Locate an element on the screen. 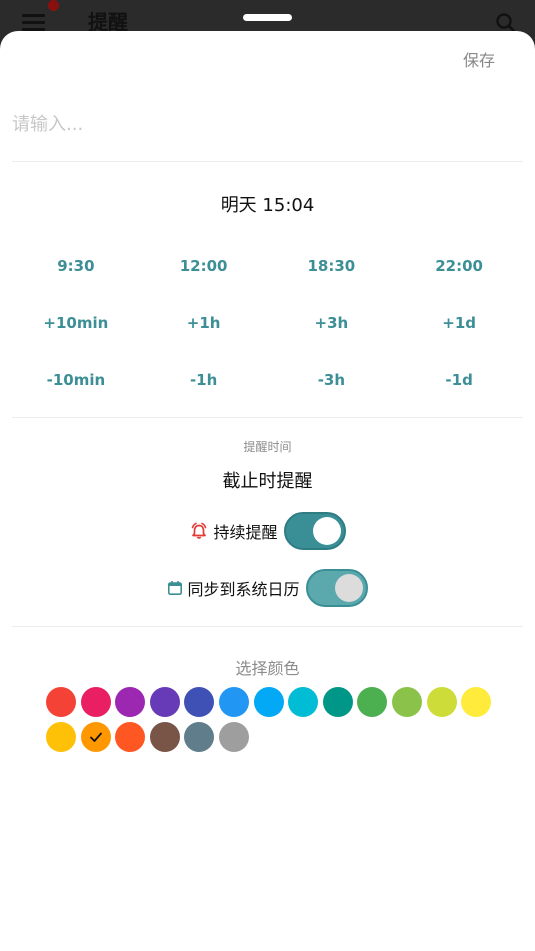 This screenshot has height=951, width=535. preset-row-subtract: -10min -1h -3h -1d is located at coordinates (267, 393).